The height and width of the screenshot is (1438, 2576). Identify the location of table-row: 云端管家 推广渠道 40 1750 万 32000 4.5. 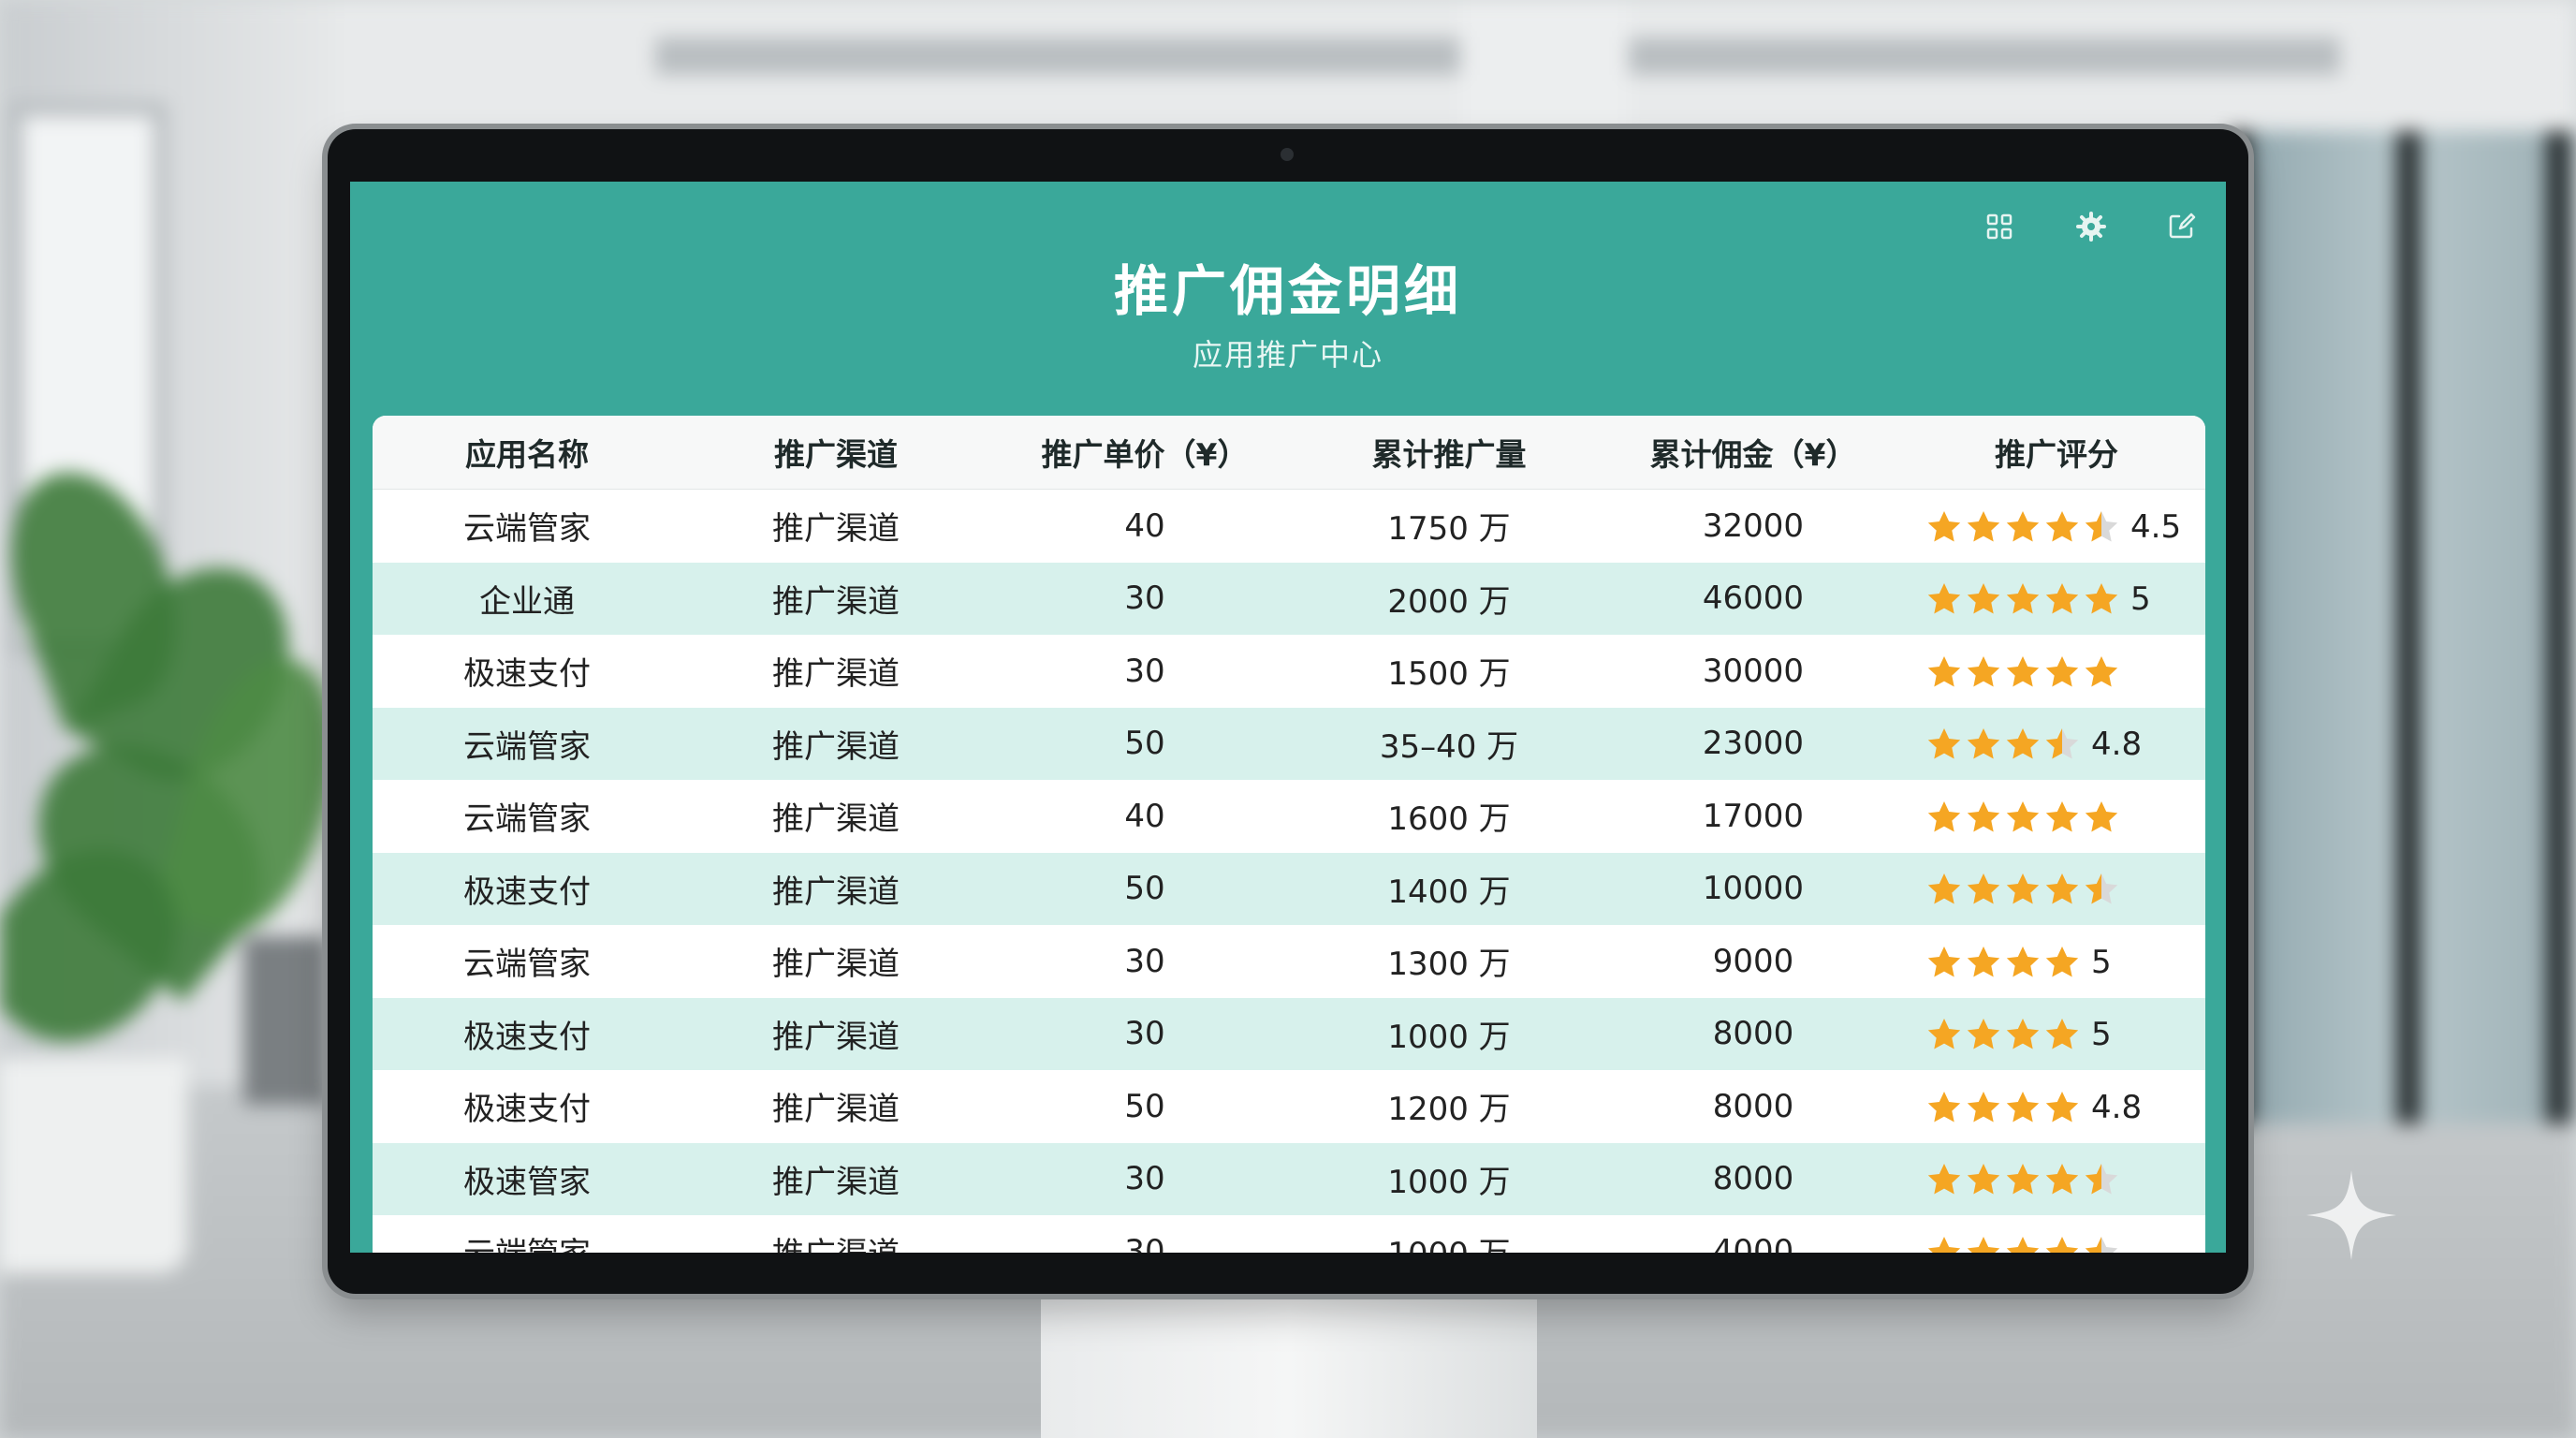
(1289, 526).